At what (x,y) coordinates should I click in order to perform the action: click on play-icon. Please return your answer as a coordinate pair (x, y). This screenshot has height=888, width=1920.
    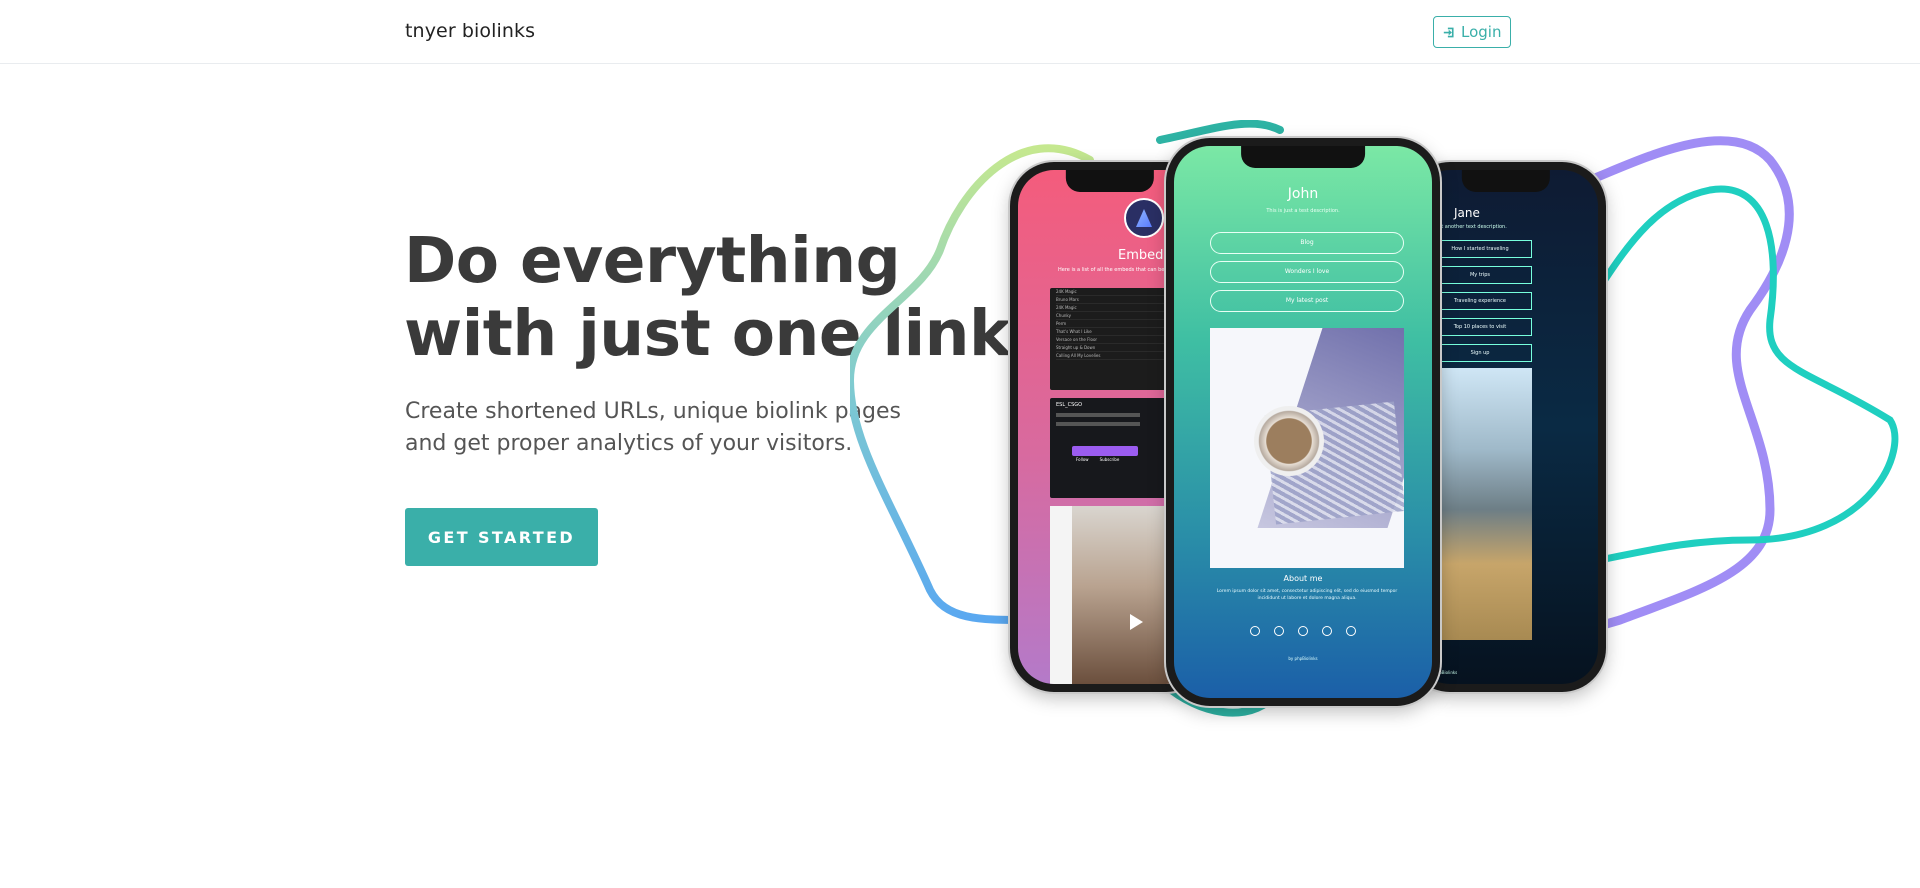
    Looking at the image, I should click on (1136, 622).